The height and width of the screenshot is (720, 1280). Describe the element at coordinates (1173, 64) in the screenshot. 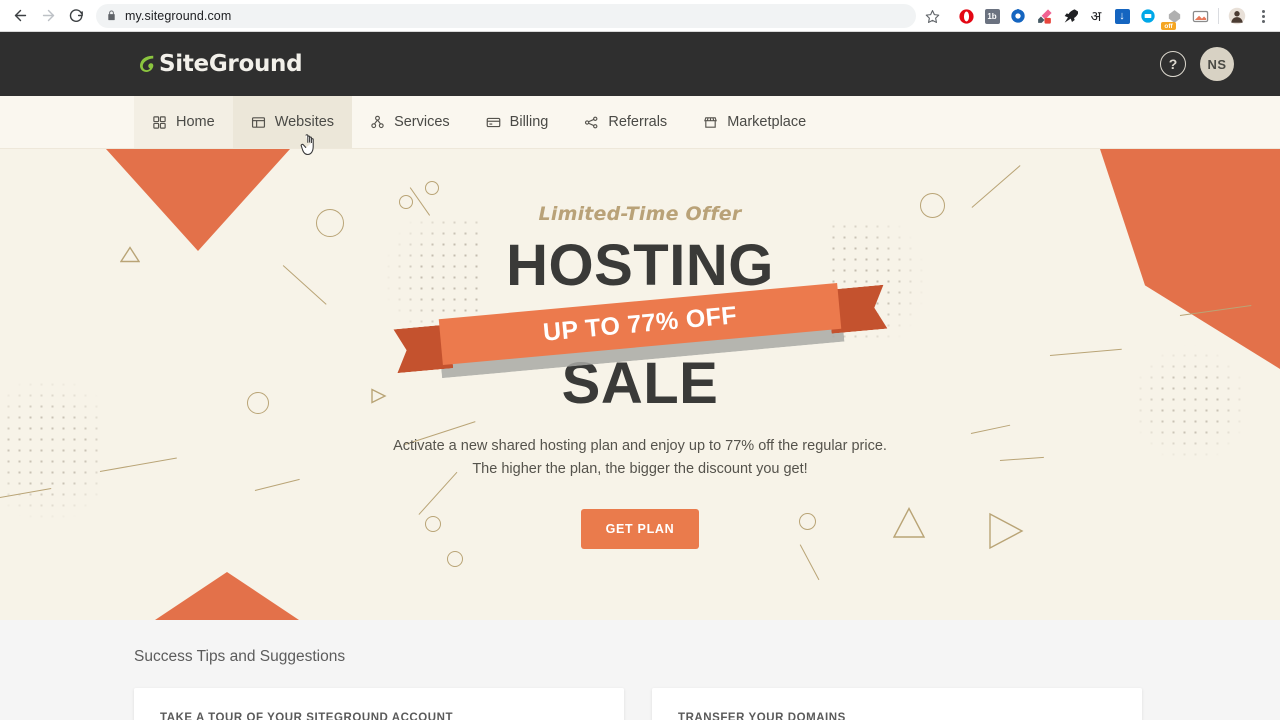

I see `help-icon: ?` at that location.